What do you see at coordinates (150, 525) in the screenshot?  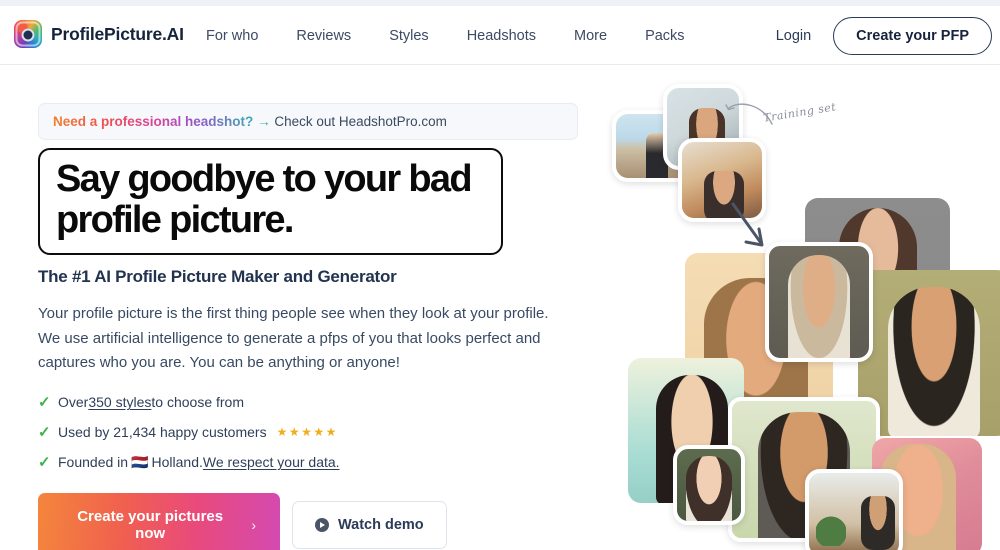 I see `create-pictures-label: Create your pictures now` at bounding box center [150, 525].